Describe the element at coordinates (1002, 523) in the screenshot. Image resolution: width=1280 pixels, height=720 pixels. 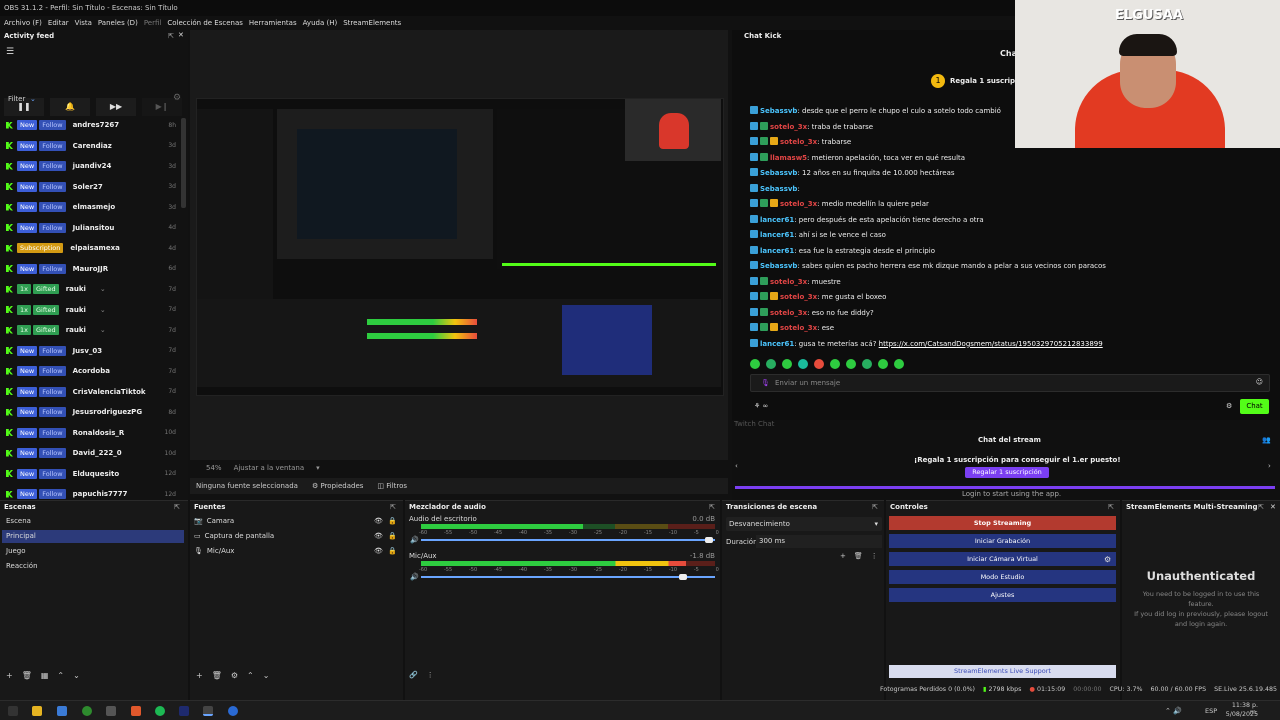
I see `stop-streaming-button: Stop Streaming` at that location.